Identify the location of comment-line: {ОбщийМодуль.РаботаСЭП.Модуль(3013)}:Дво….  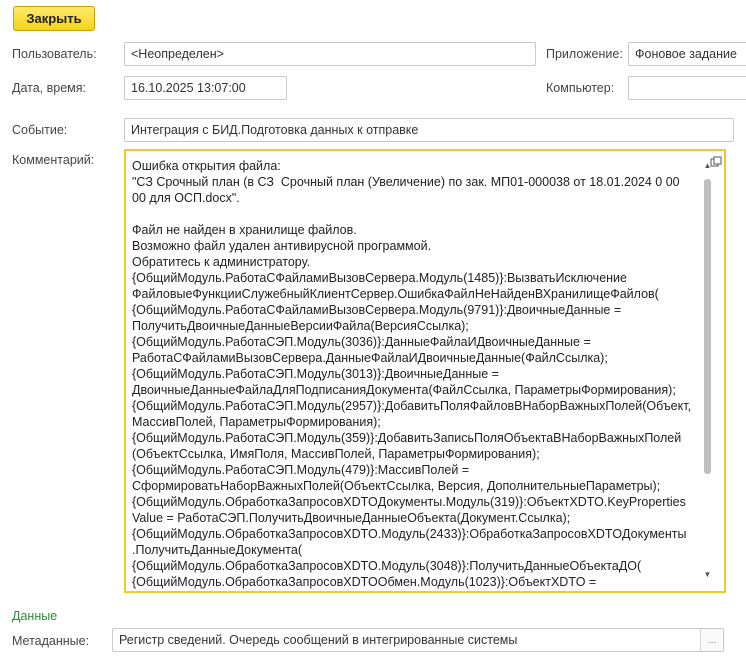
(315, 374).